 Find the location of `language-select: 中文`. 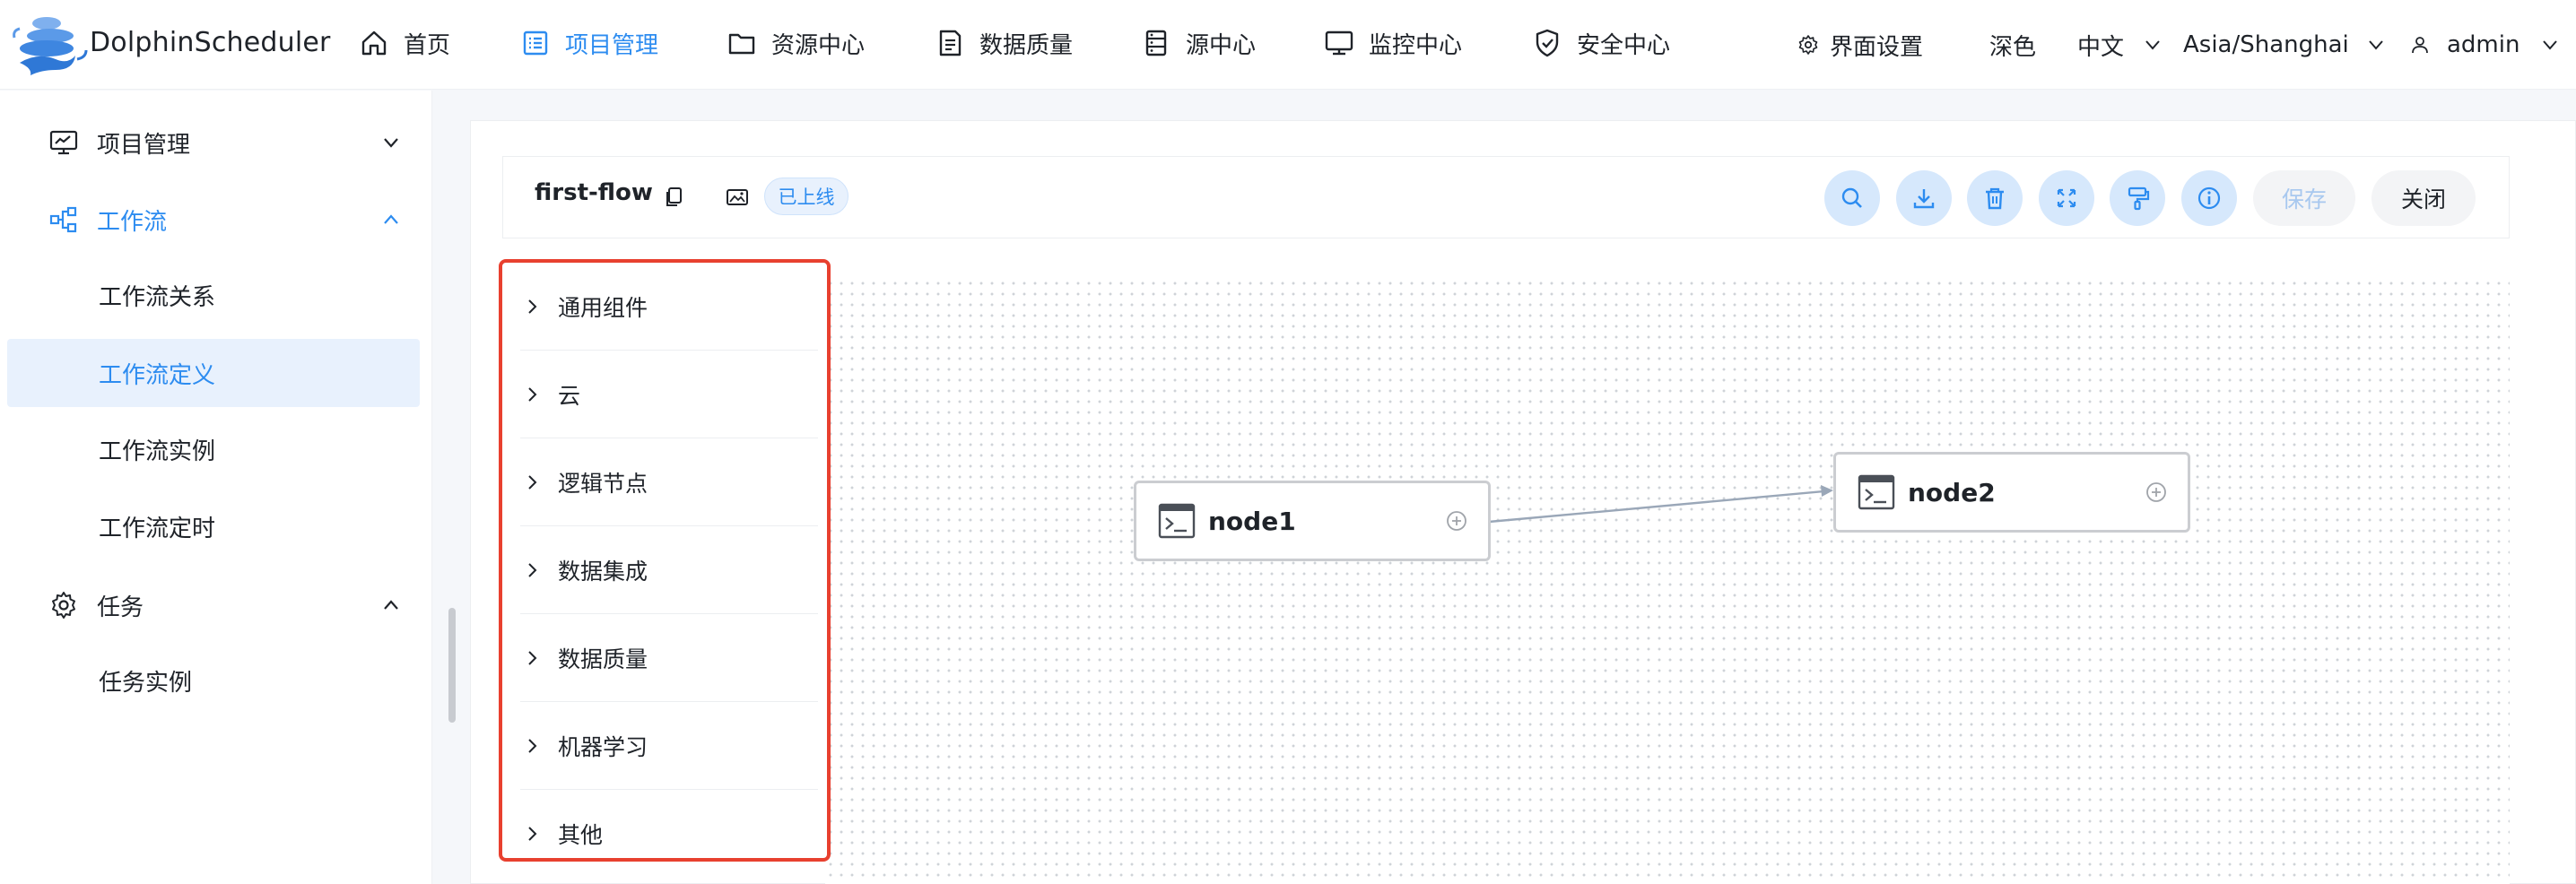

language-select: 中文 is located at coordinates (2120, 45).